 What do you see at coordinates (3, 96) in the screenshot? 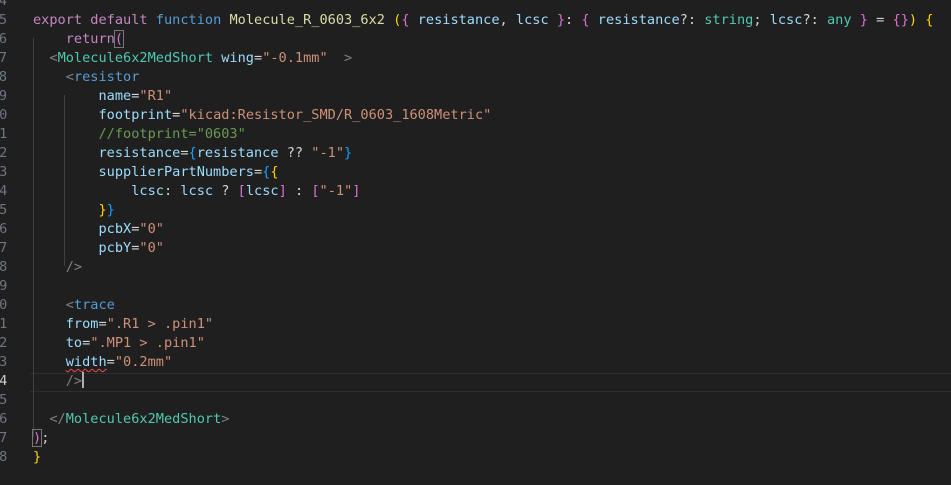
I see `line-number: 9` at bounding box center [3, 96].